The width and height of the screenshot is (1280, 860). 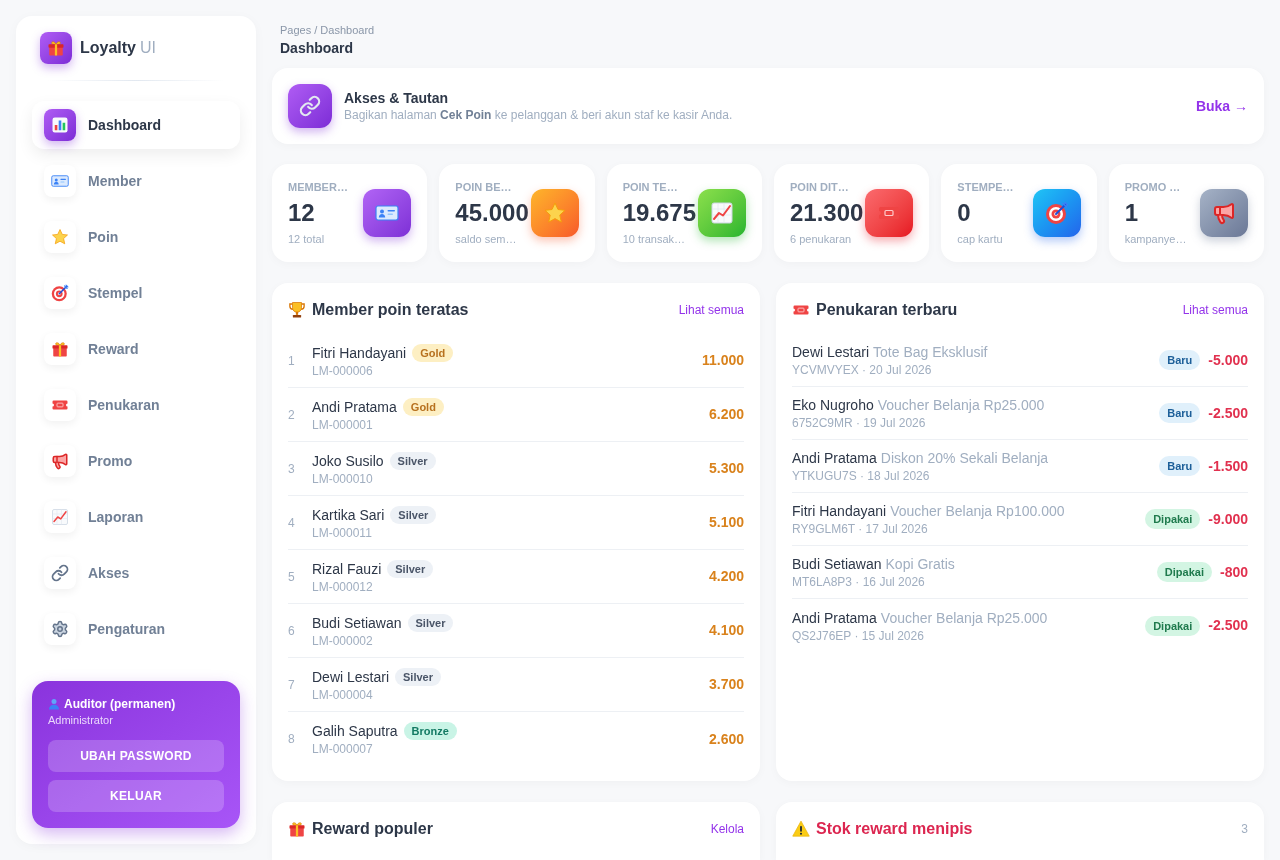 What do you see at coordinates (726, 630) in the screenshot?
I see `member-points: 4.100` at bounding box center [726, 630].